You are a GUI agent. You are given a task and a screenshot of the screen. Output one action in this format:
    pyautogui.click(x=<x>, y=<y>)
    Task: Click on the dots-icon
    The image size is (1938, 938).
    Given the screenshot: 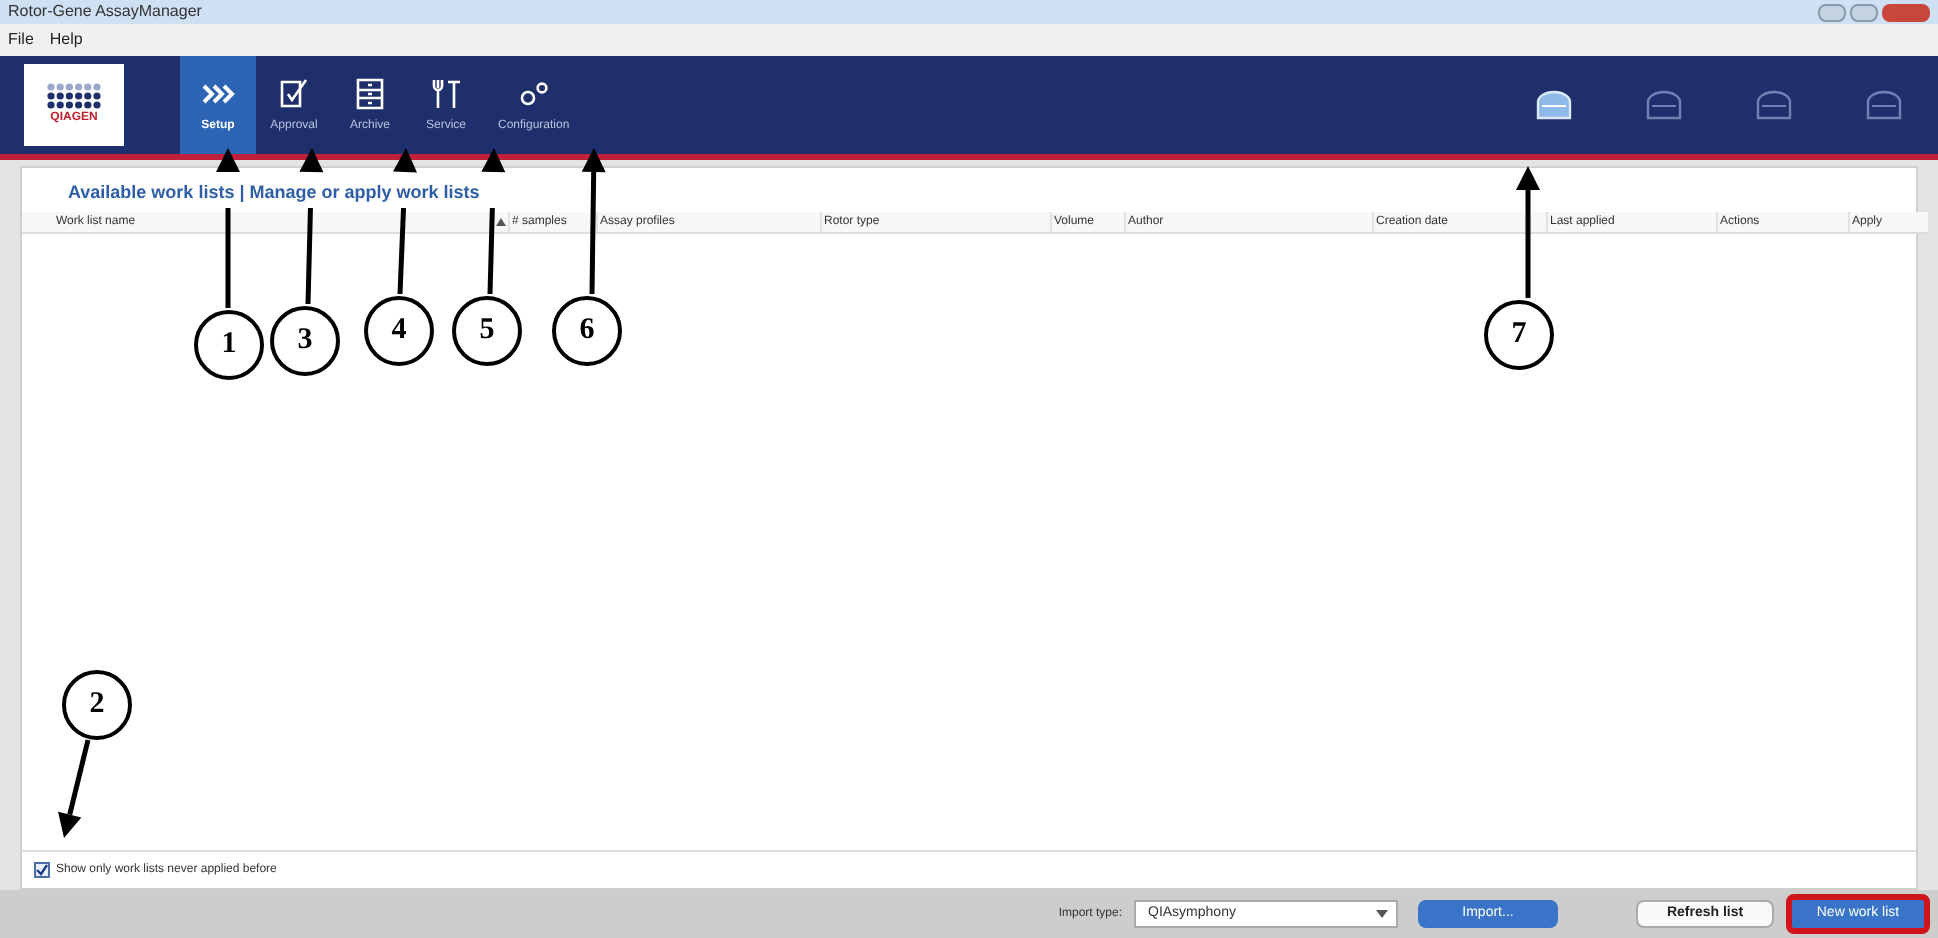 What is the action you would take?
    pyautogui.click(x=74, y=96)
    